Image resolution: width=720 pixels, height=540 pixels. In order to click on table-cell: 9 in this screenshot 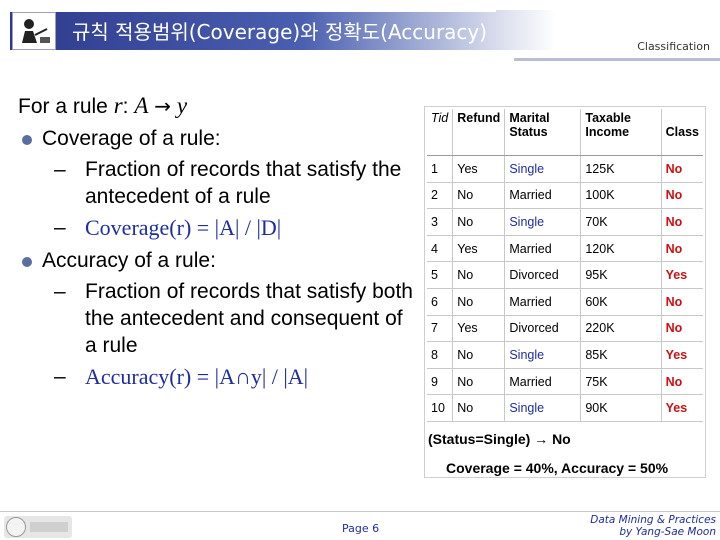, I will do `click(440, 382)`.